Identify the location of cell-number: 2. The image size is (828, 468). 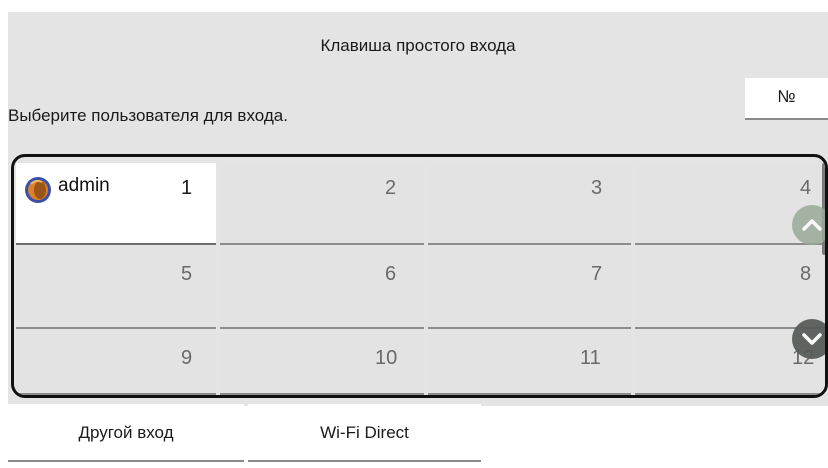
(391, 188).